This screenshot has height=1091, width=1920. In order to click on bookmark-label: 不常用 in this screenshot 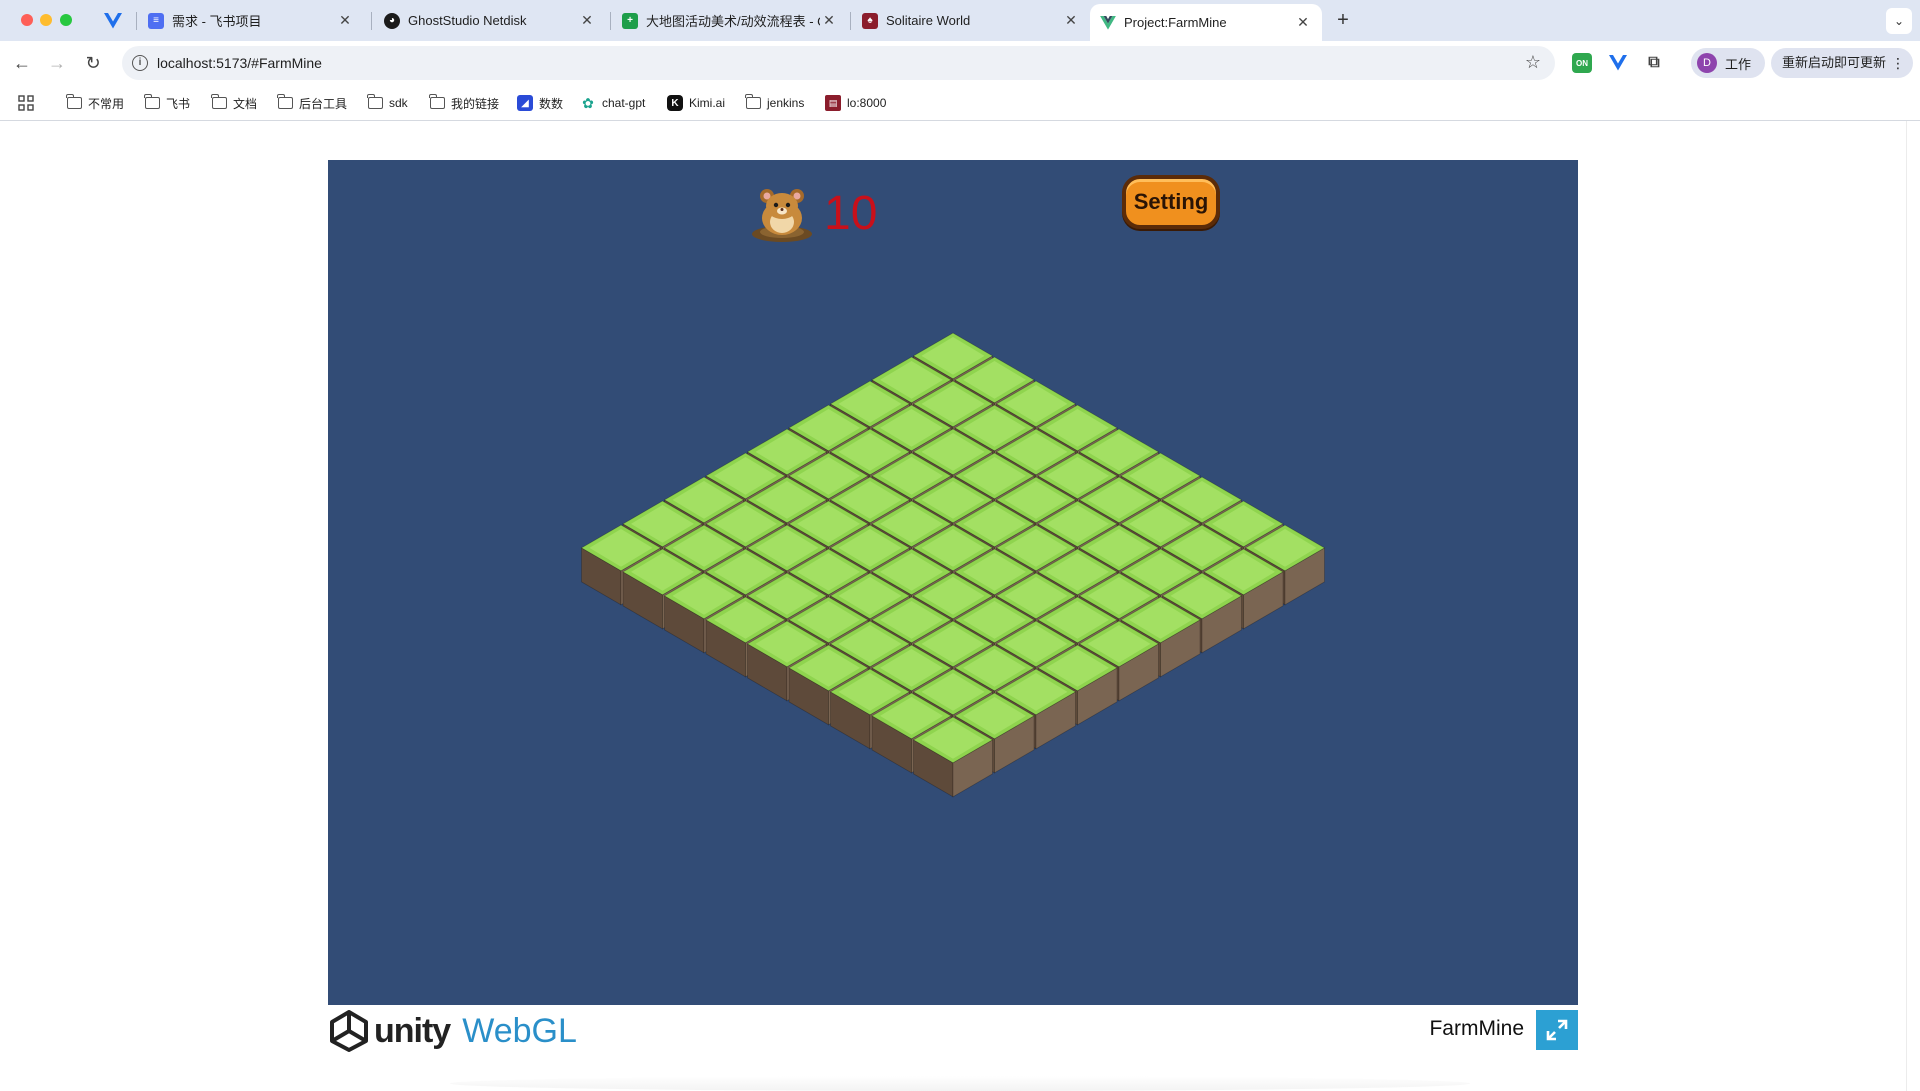, I will do `click(106, 103)`.